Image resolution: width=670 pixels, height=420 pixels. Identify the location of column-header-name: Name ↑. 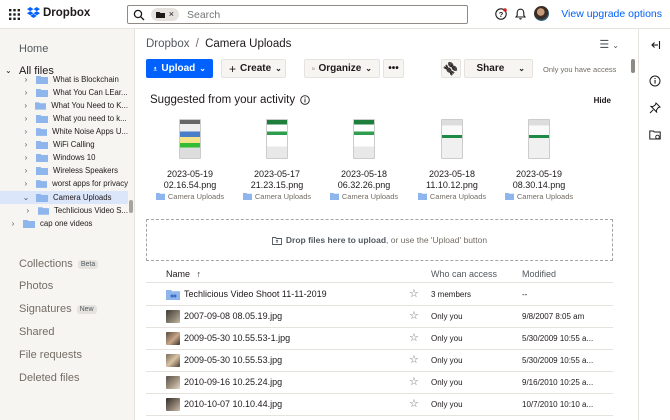
(183, 274).